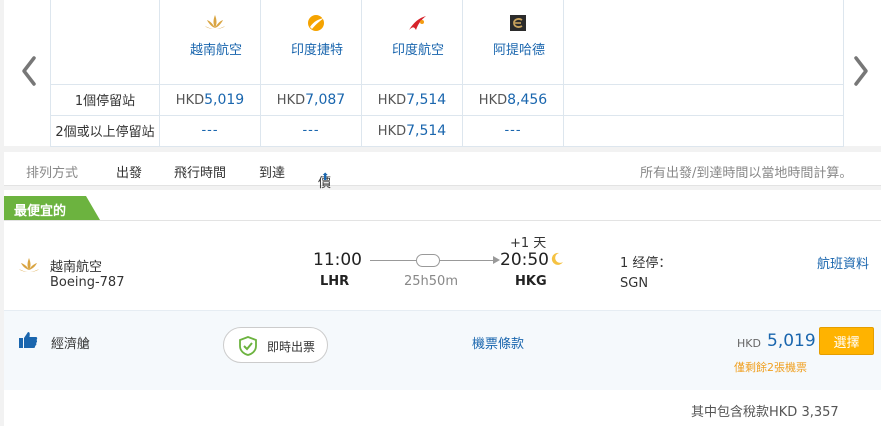  What do you see at coordinates (52, 173) in the screenshot?
I see `sort-label: 排列方式` at bounding box center [52, 173].